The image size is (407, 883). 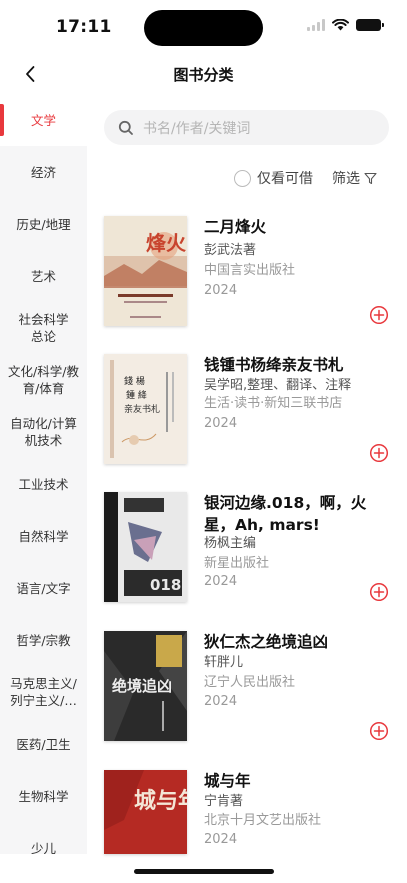 I want to click on book-title: 钱锺书杨绛亲友书札, so click(x=274, y=365).